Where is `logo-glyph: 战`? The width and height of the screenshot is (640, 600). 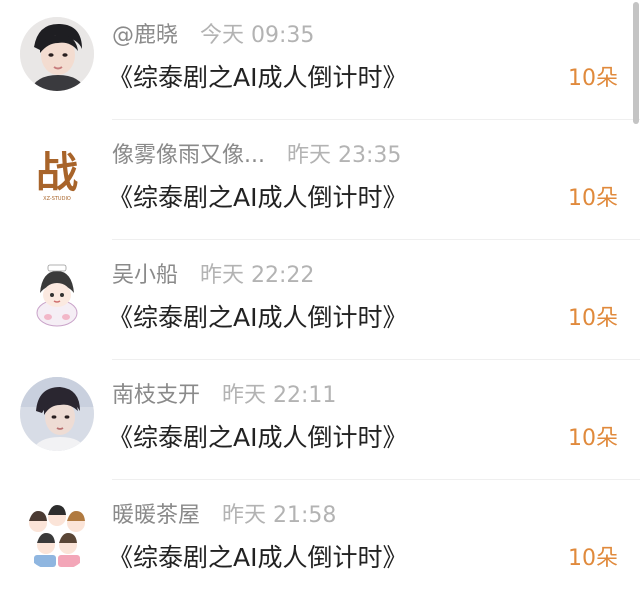
logo-glyph: 战 is located at coordinates (57, 172).